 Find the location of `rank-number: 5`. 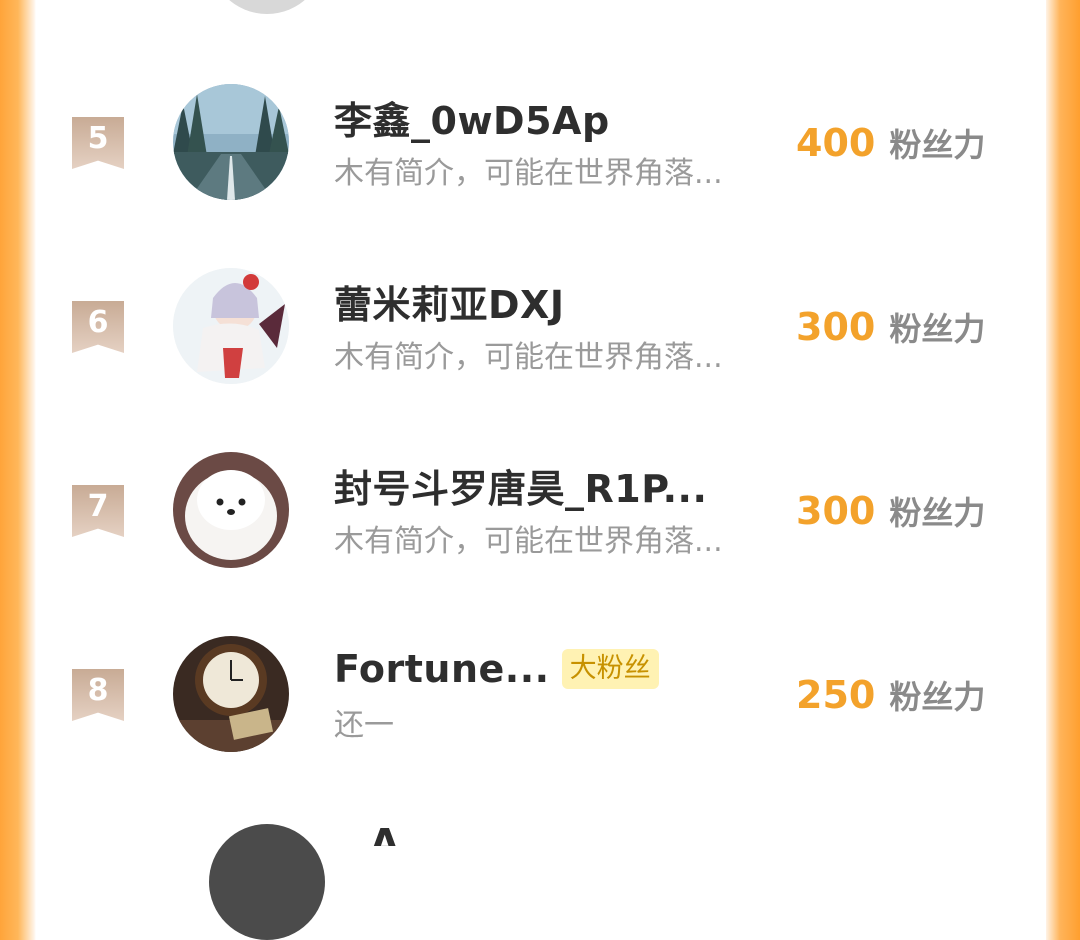

rank-number: 5 is located at coordinates (98, 138).